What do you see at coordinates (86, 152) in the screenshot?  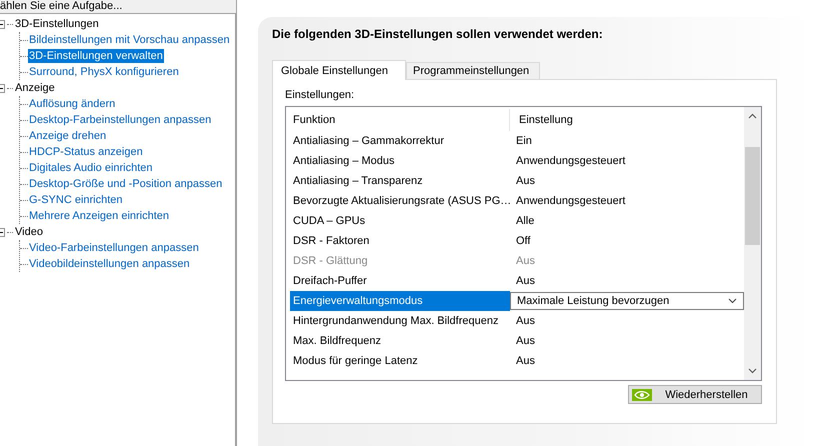 I see `task-link: HDCP-Status anzeigen` at bounding box center [86, 152].